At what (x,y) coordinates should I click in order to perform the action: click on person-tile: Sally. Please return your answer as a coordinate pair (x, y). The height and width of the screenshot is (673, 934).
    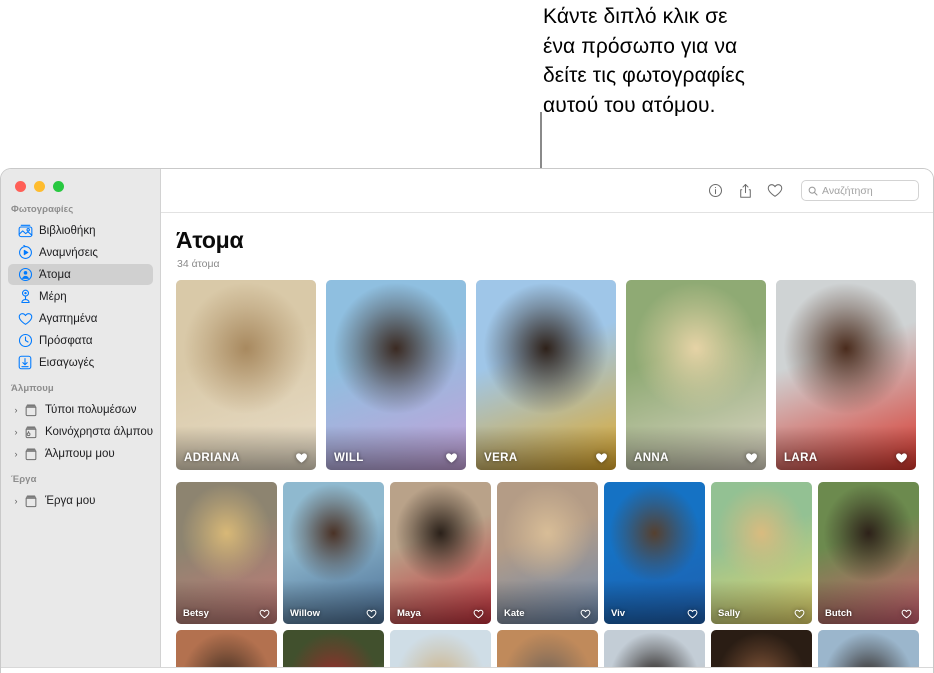
    Looking at the image, I should click on (761, 553).